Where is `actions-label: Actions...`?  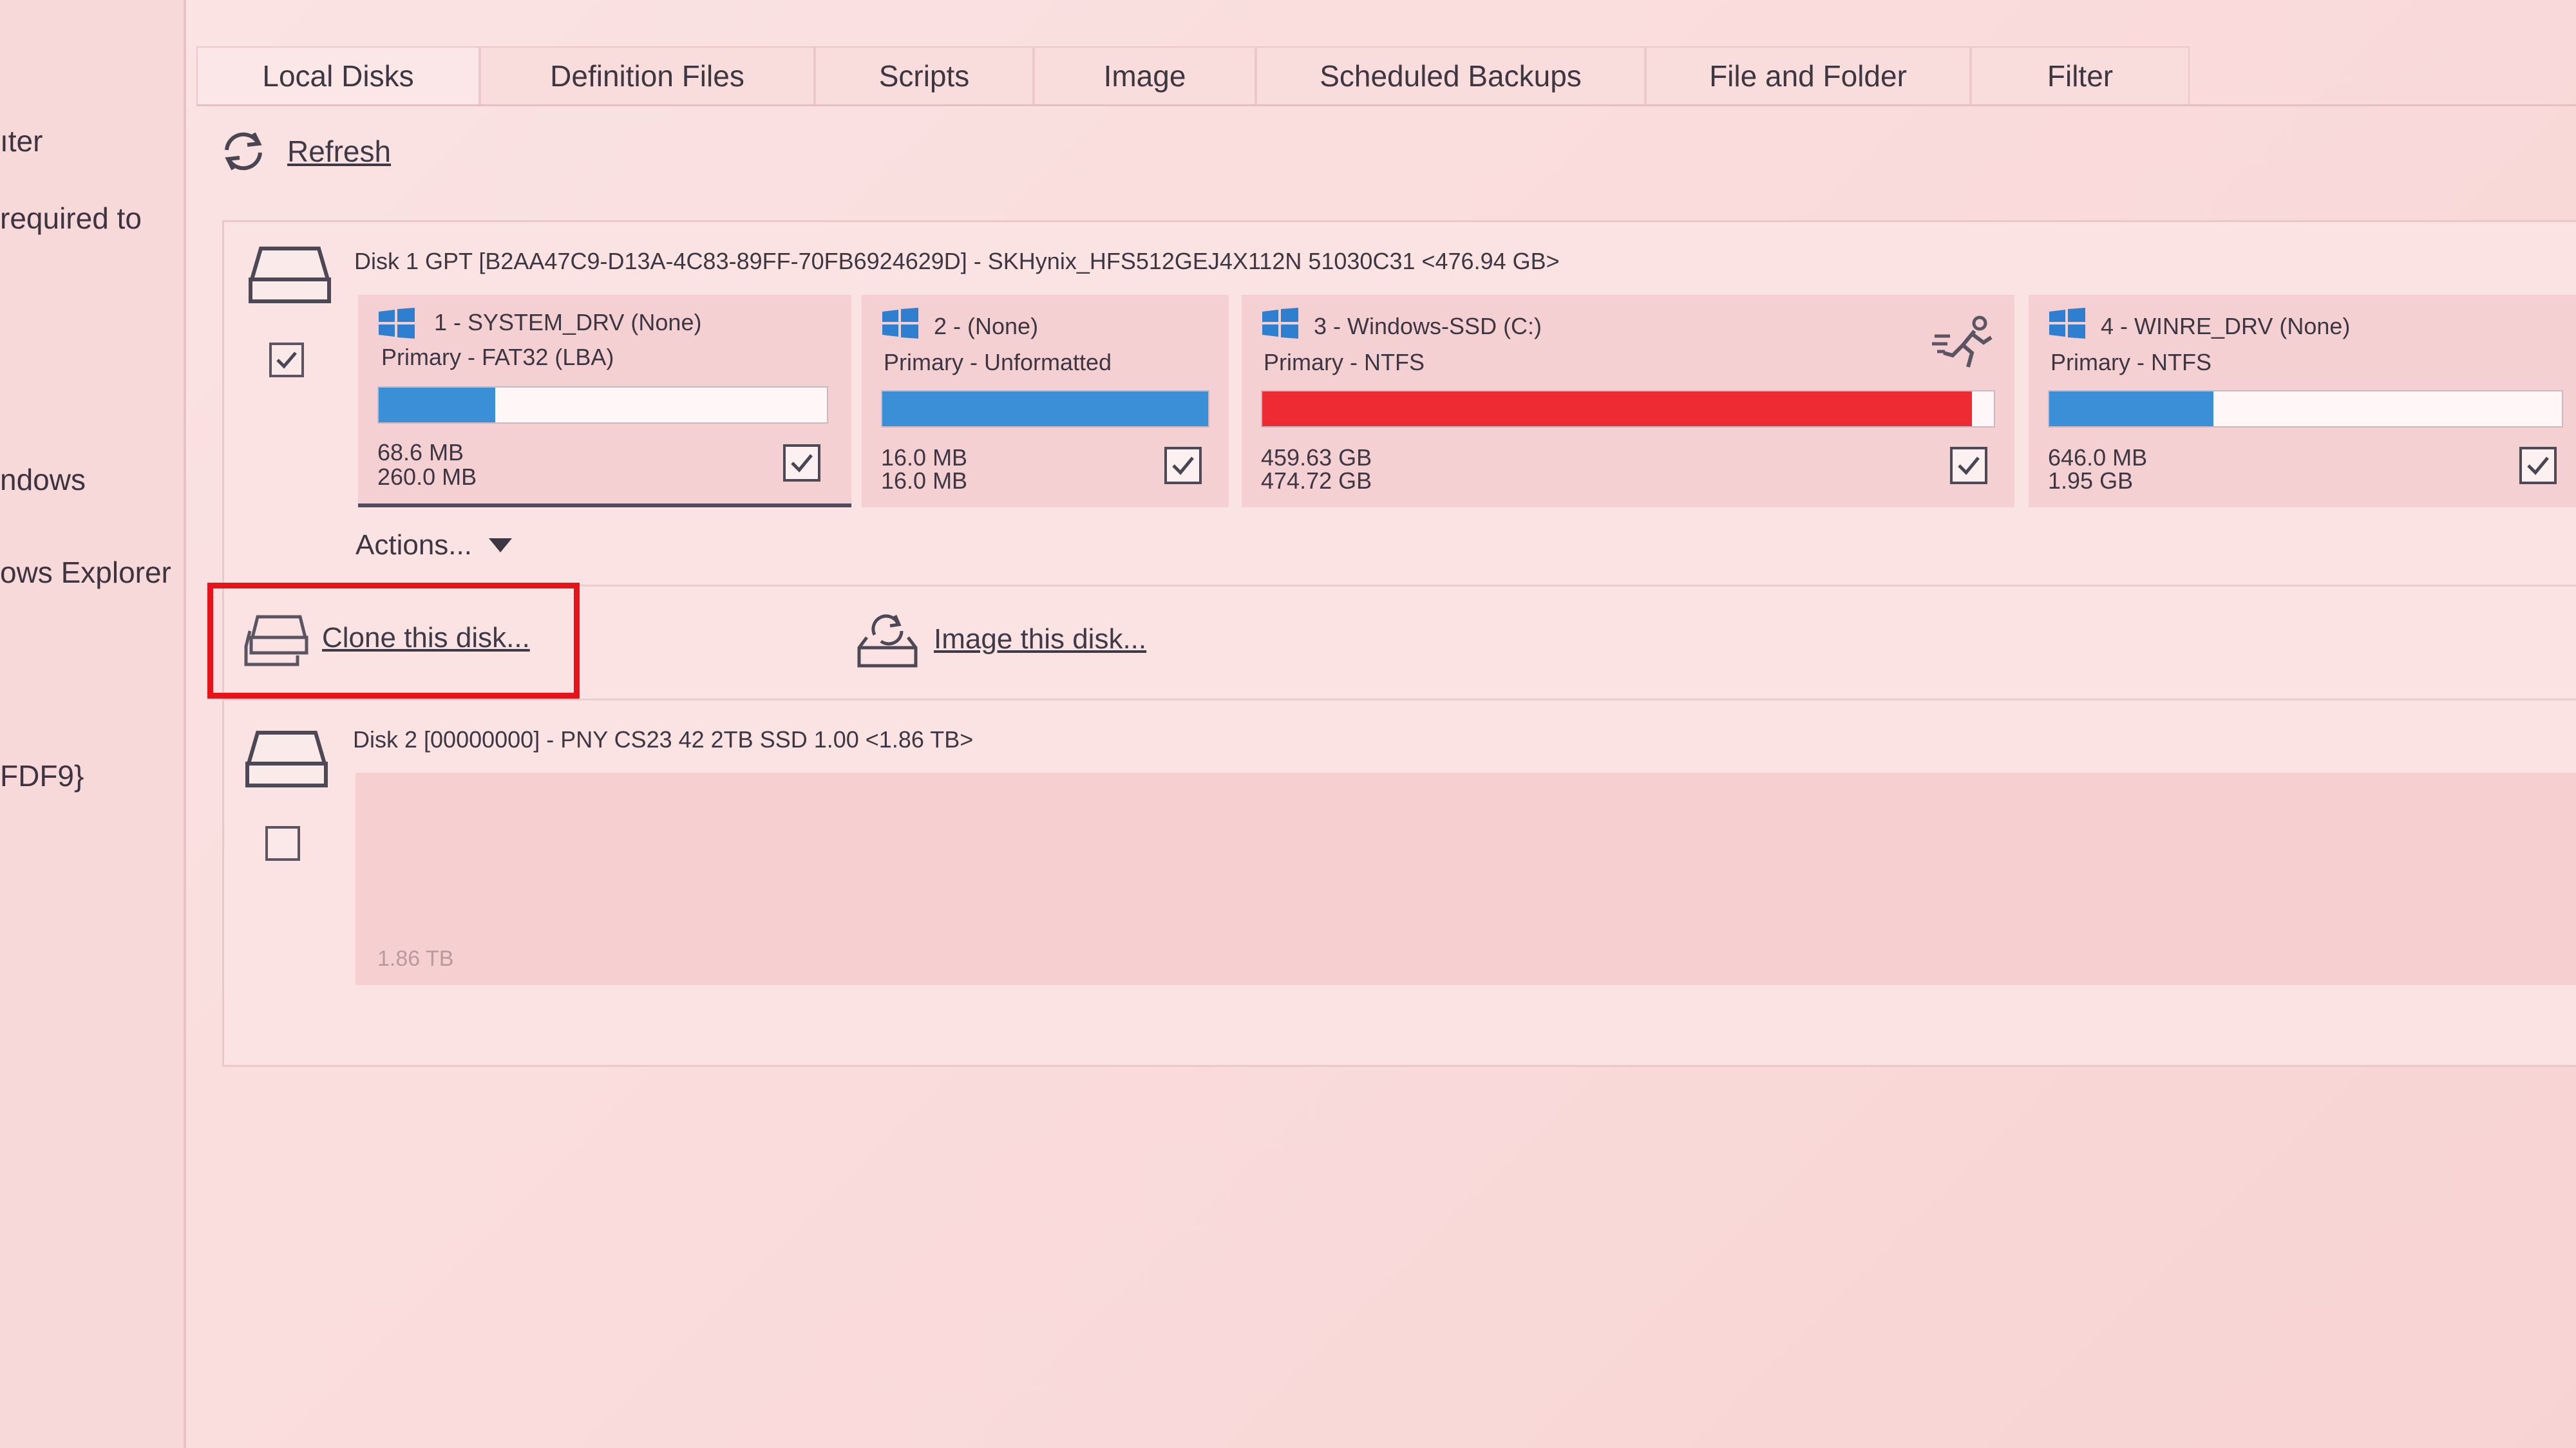 actions-label: Actions... is located at coordinates (414, 545).